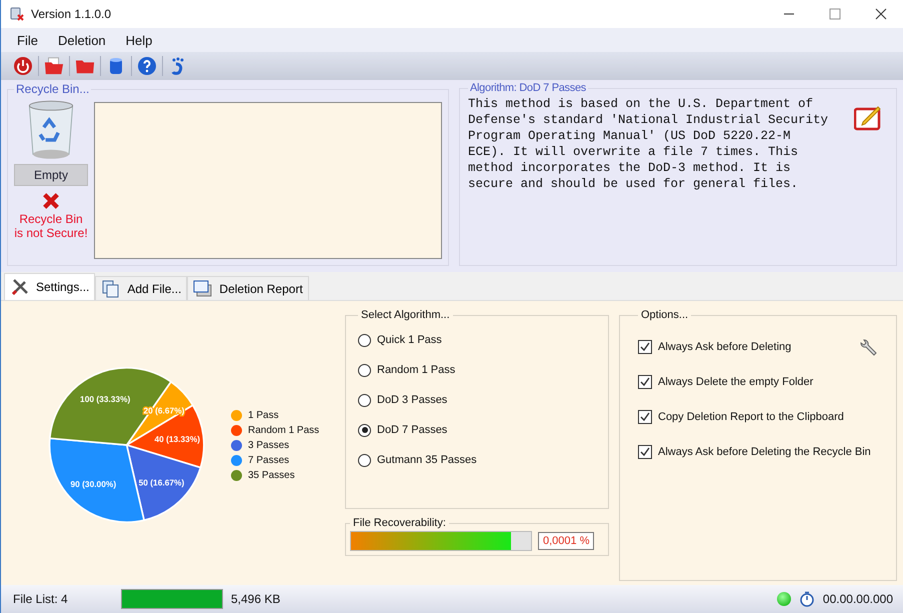  What do you see at coordinates (27, 40) in the screenshot?
I see `menu-item: File` at bounding box center [27, 40].